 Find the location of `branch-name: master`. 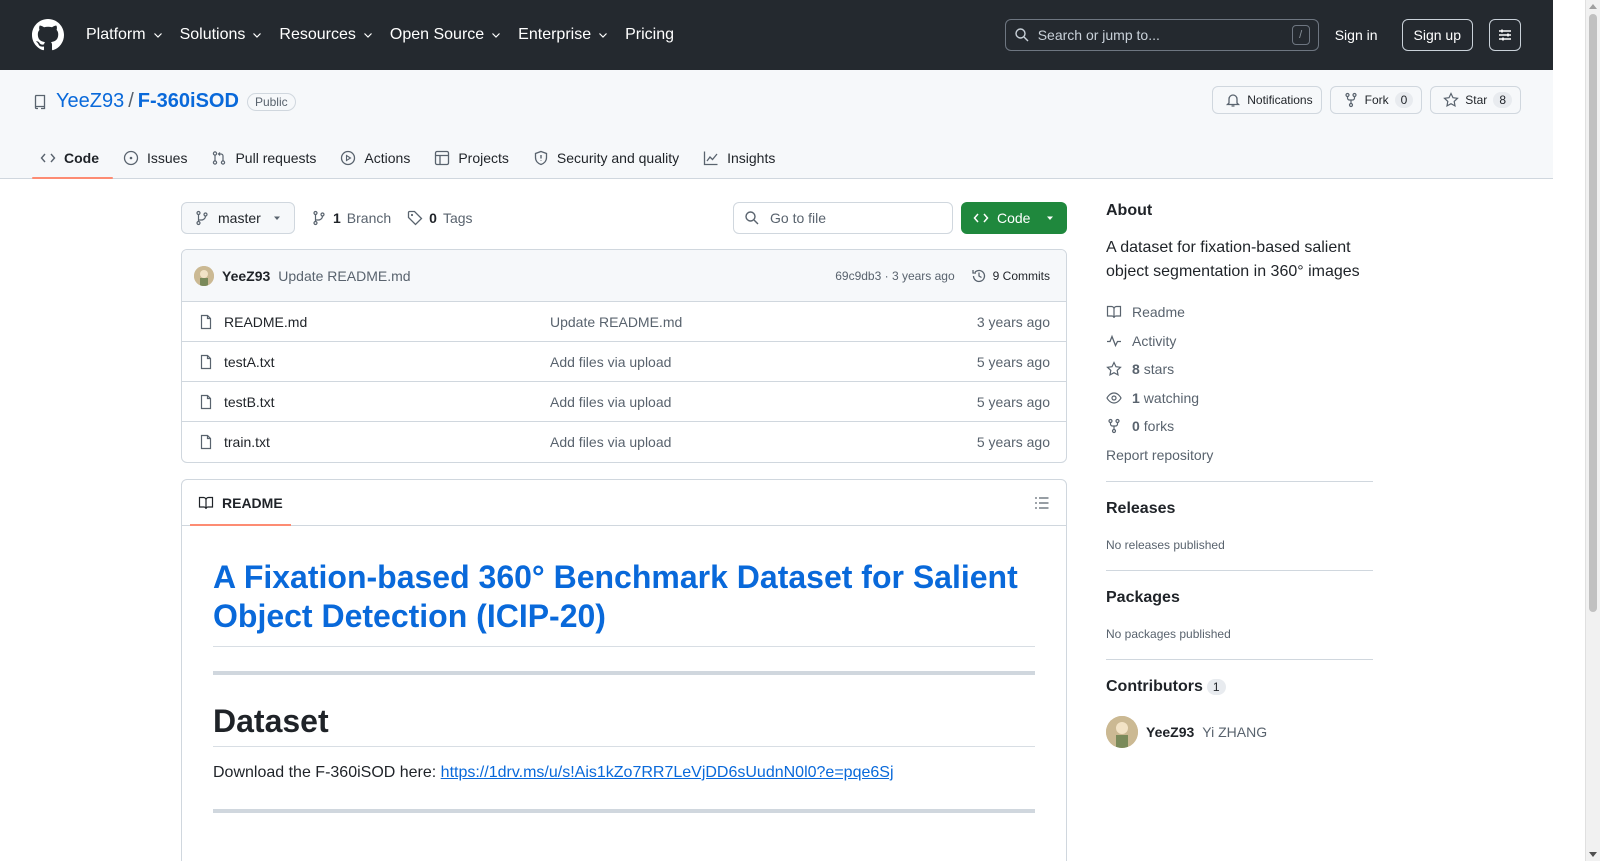

branch-name: master is located at coordinates (239, 218).